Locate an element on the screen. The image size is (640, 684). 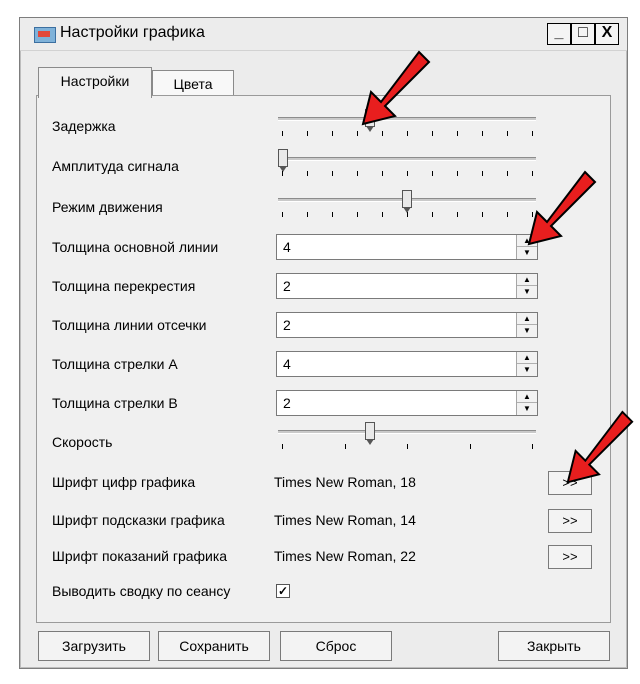
delay-label: Задержка is located at coordinates (84, 126).